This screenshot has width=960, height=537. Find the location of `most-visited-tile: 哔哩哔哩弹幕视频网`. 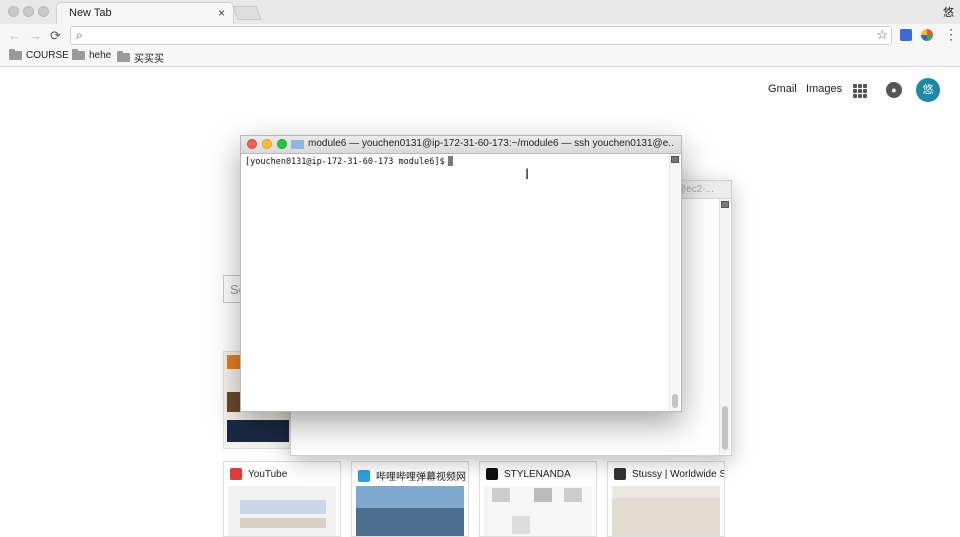

most-visited-tile: 哔哩哔哩弹幕视频网 is located at coordinates (410, 499).